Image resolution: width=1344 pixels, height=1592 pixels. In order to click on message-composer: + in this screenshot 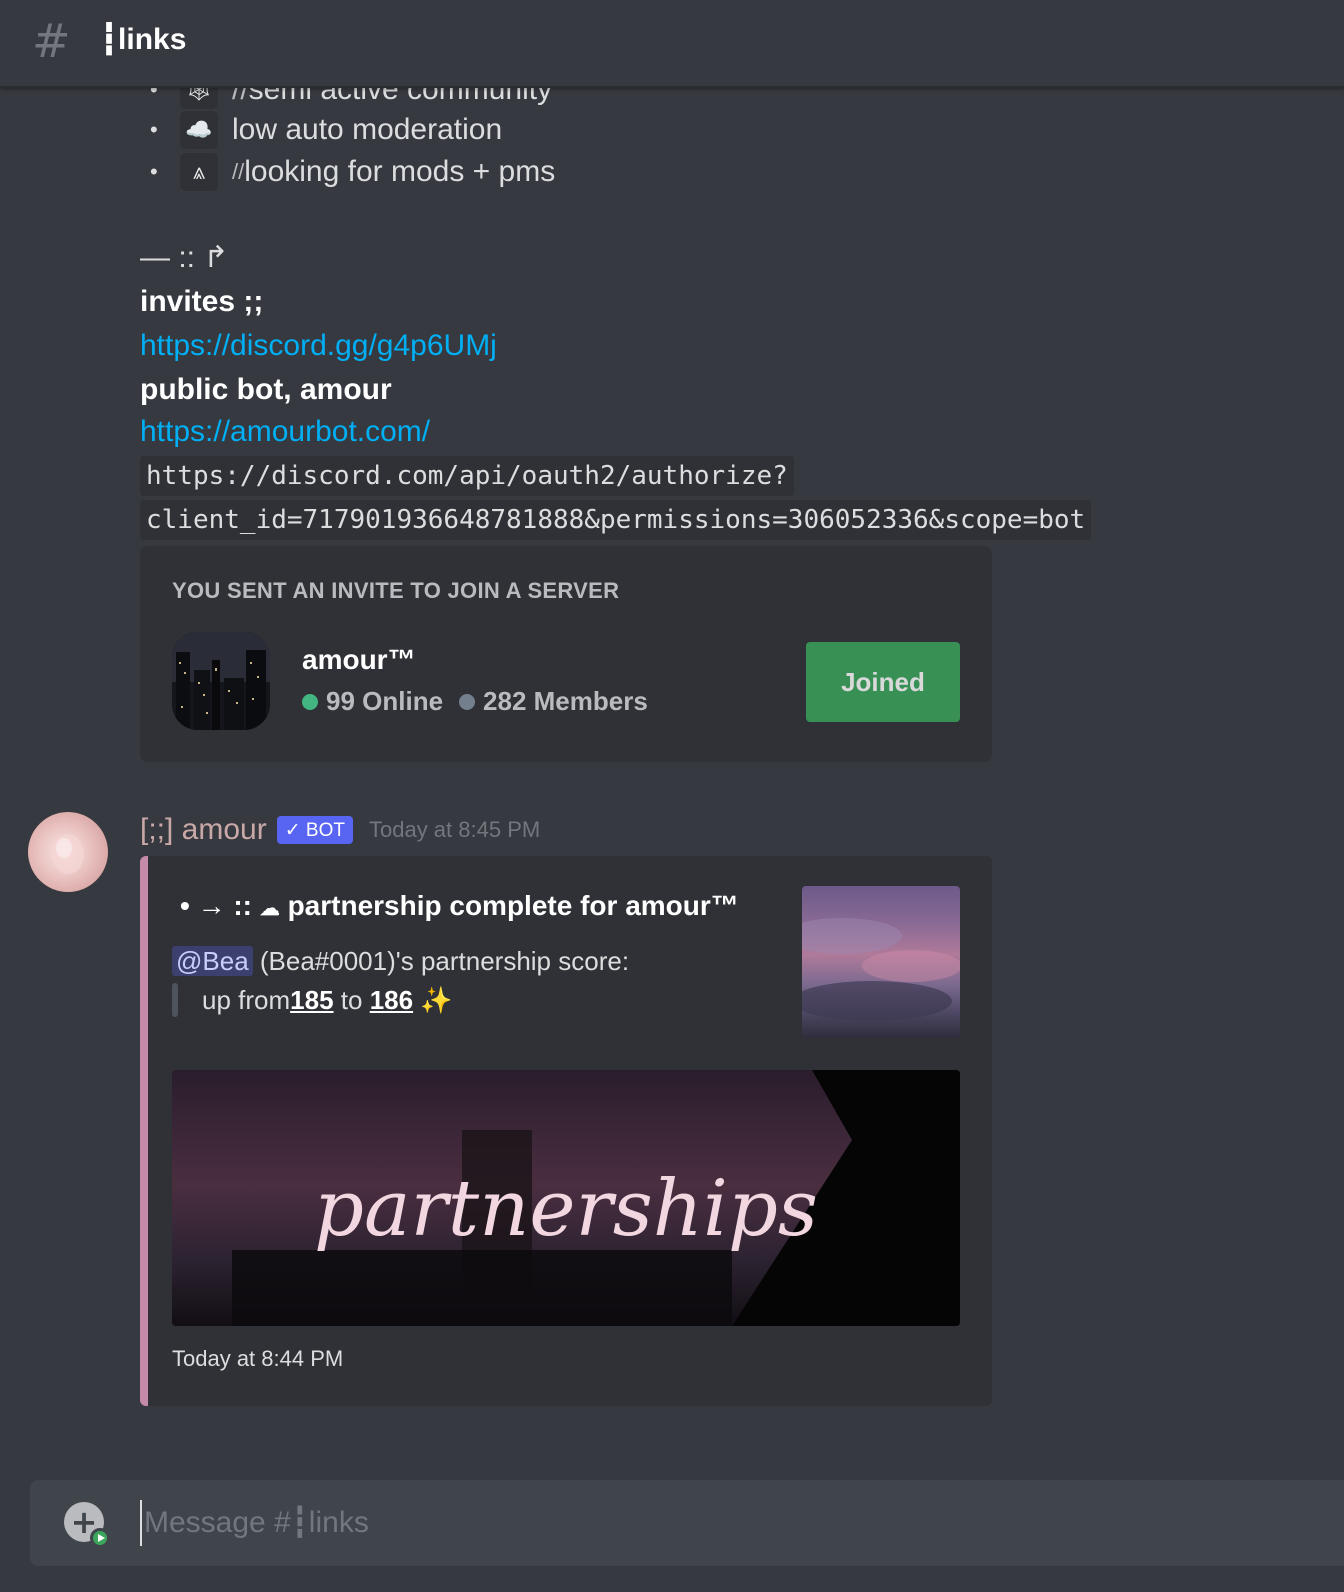, I will do `click(687, 1523)`.